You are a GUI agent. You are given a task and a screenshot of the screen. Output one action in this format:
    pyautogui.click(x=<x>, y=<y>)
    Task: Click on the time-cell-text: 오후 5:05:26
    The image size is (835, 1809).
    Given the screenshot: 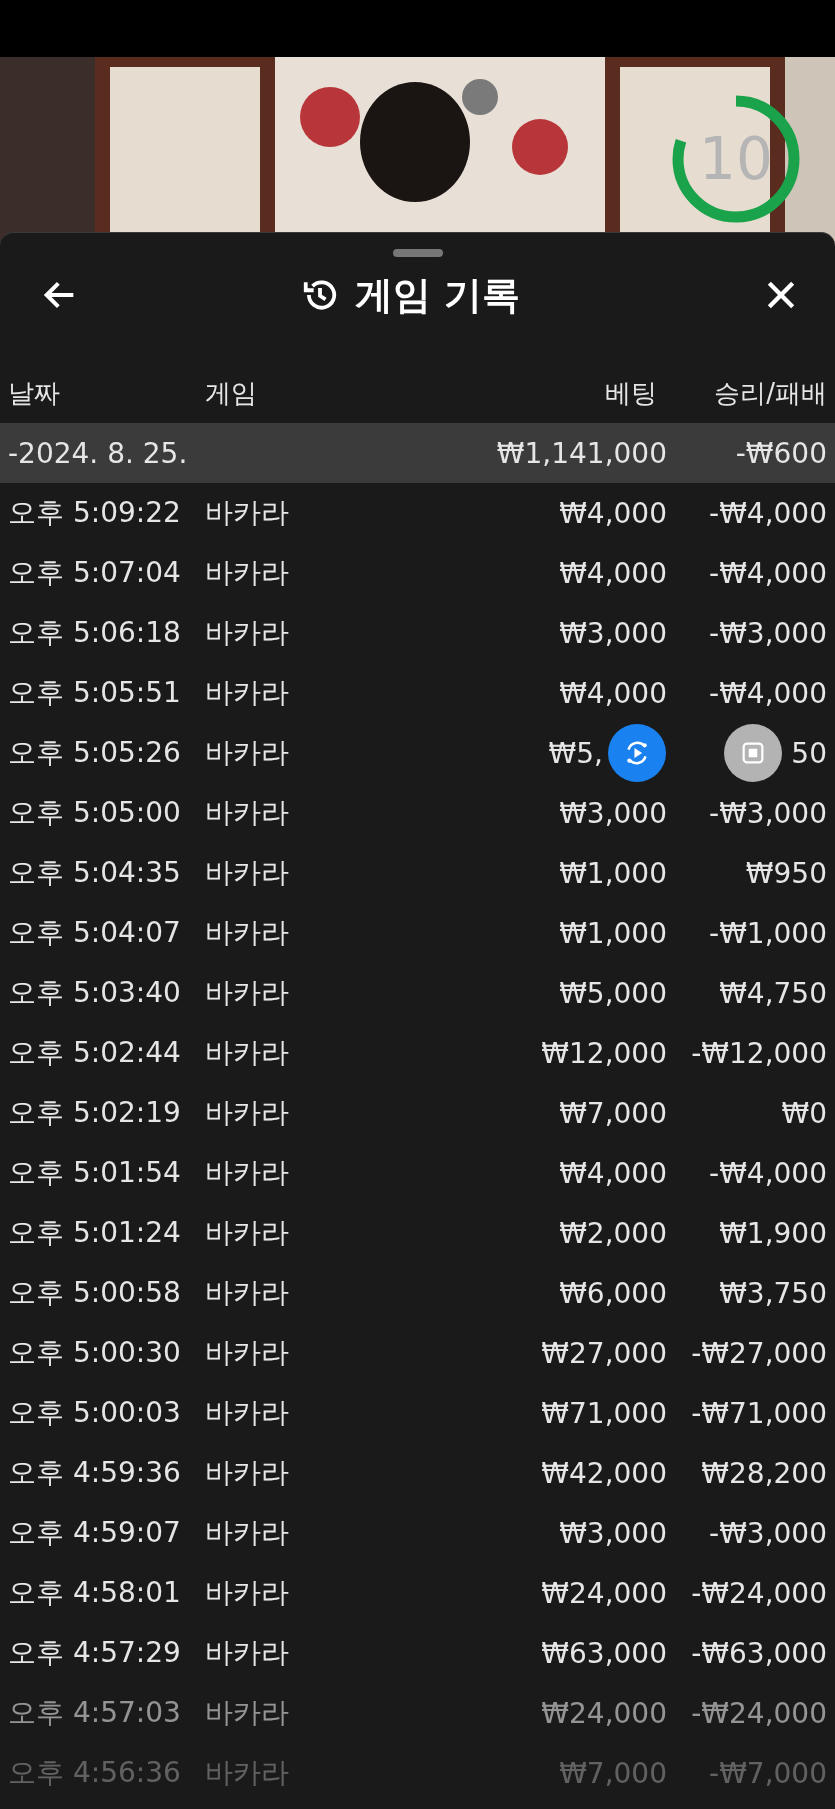 What is the action you would take?
    pyautogui.click(x=94, y=753)
    